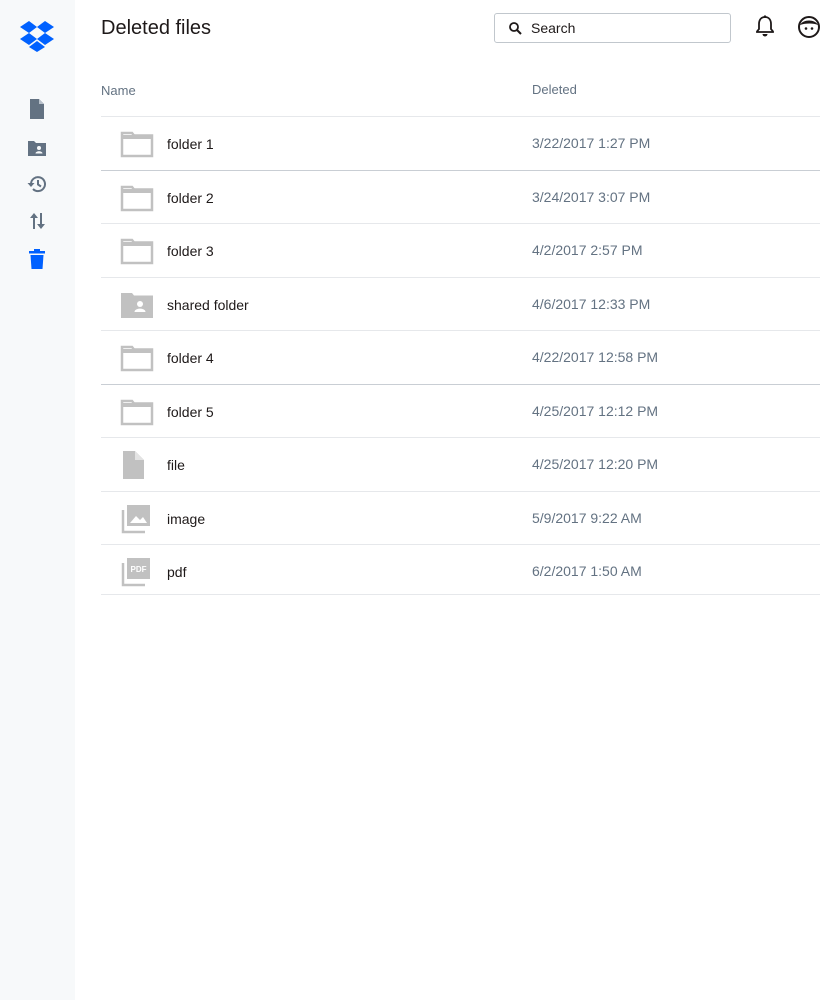 The image size is (840, 1000). I want to click on row-name: folder 4, so click(190, 358).